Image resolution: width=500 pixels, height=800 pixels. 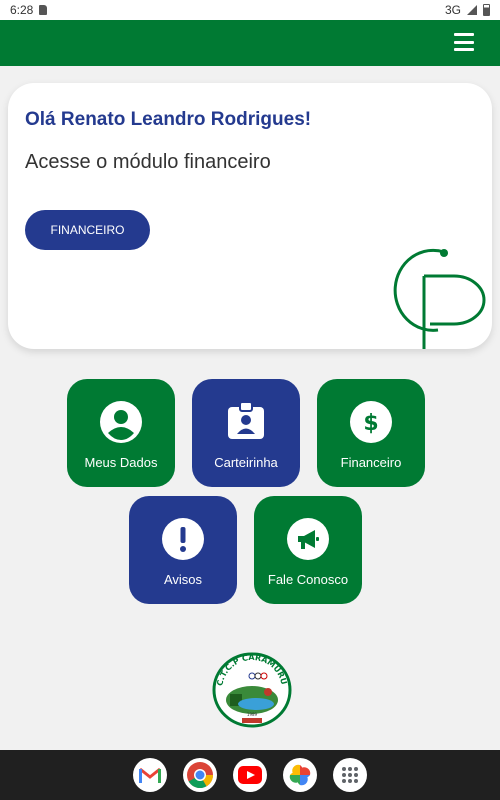 What do you see at coordinates (121, 422) in the screenshot?
I see `person-icon` at bounding box center [121, 422].